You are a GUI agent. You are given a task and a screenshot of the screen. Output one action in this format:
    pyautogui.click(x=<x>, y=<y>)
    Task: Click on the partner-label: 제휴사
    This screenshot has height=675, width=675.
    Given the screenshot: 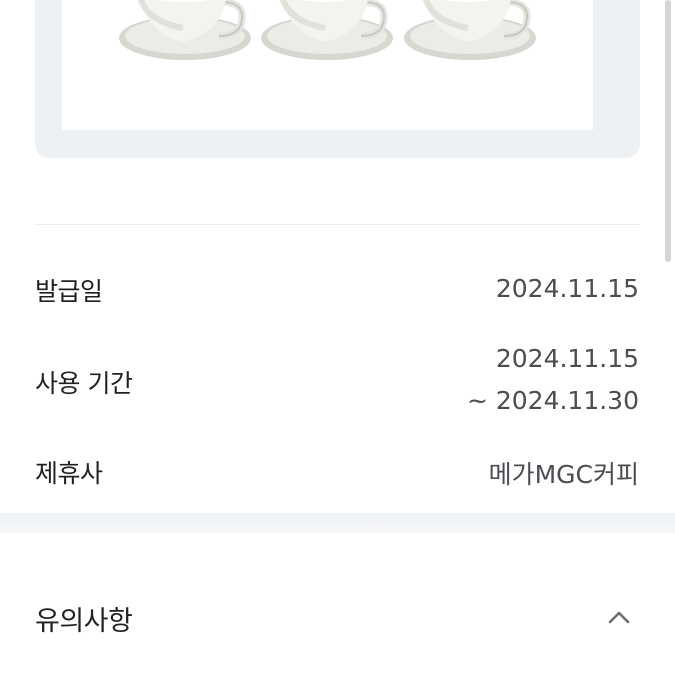 What is the action you would take?
    pyautogui.click(x=69, y=473)
    